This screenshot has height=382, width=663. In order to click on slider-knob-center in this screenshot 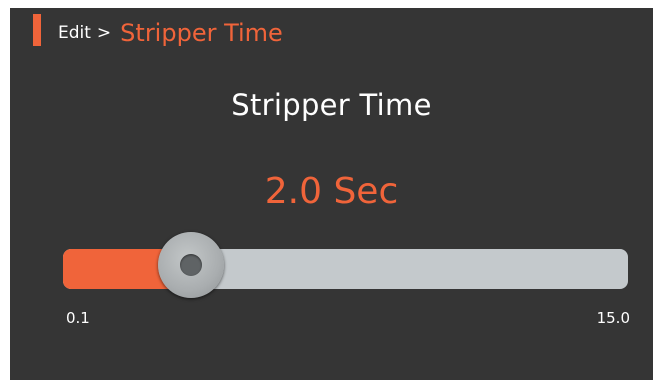, I will do `click(190, 265)`.